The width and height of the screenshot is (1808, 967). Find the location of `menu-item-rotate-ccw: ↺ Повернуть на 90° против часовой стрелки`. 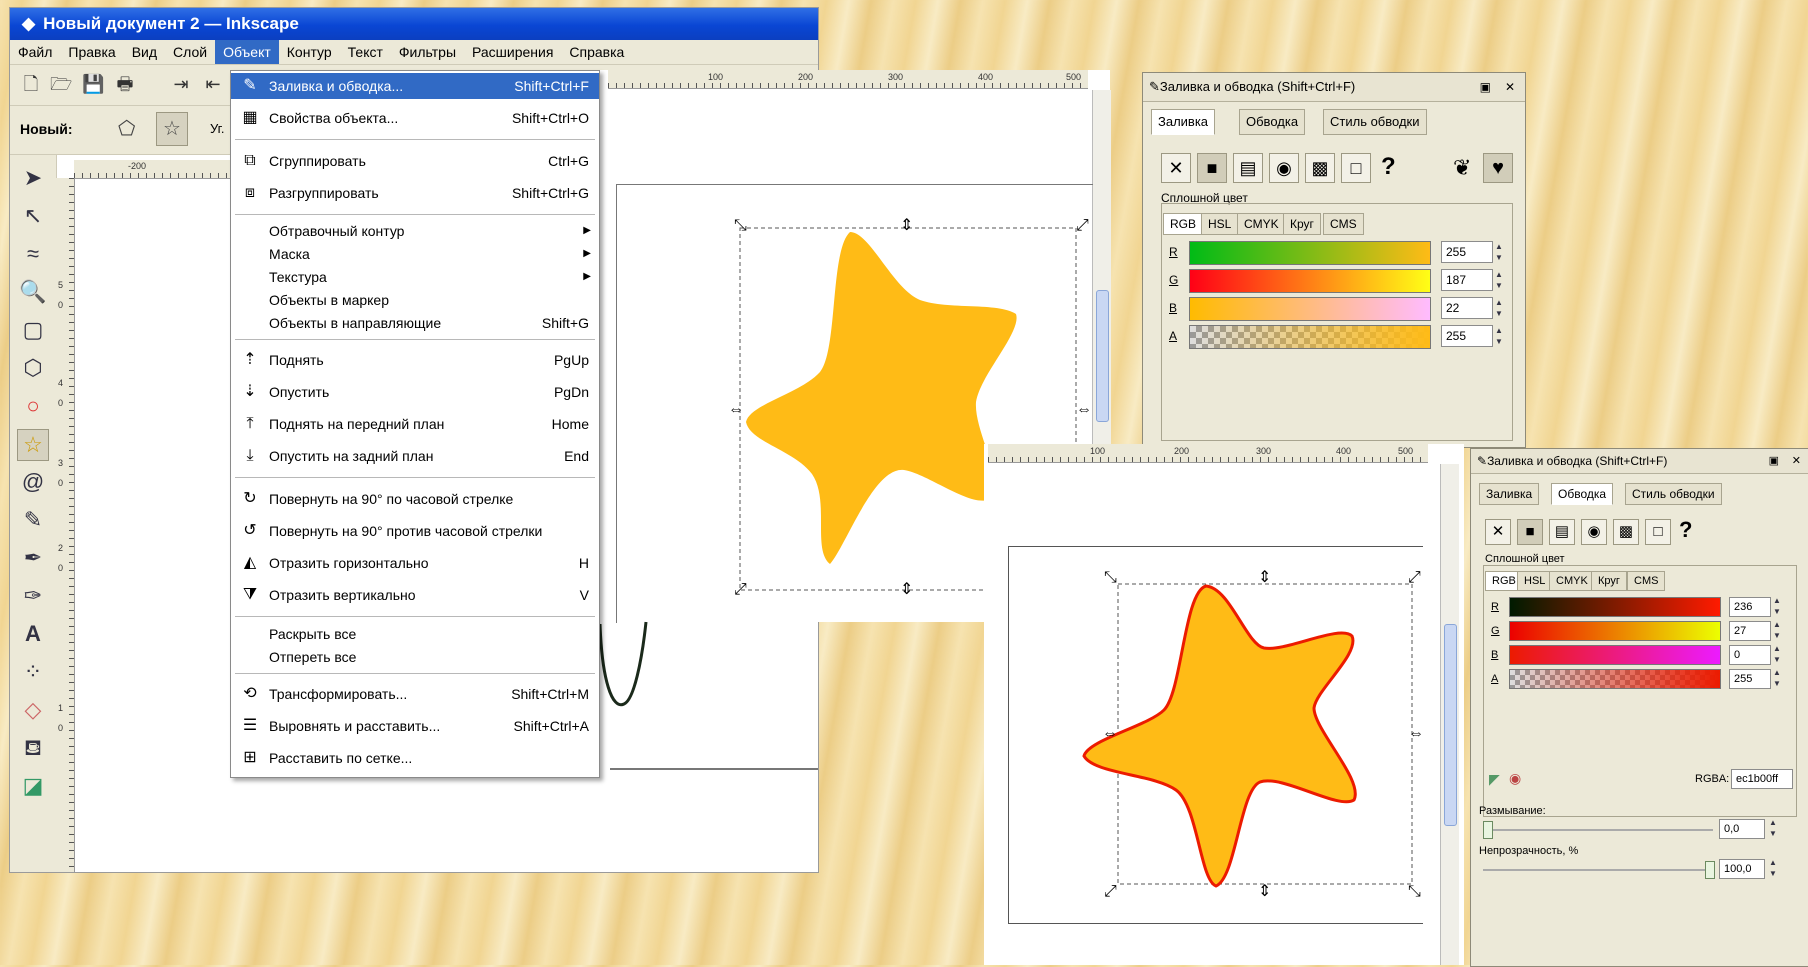

menu-item-rotate-ccw: ↺ Повернуть на 90° против часовой стрелки is located at coordinates (415, 531).